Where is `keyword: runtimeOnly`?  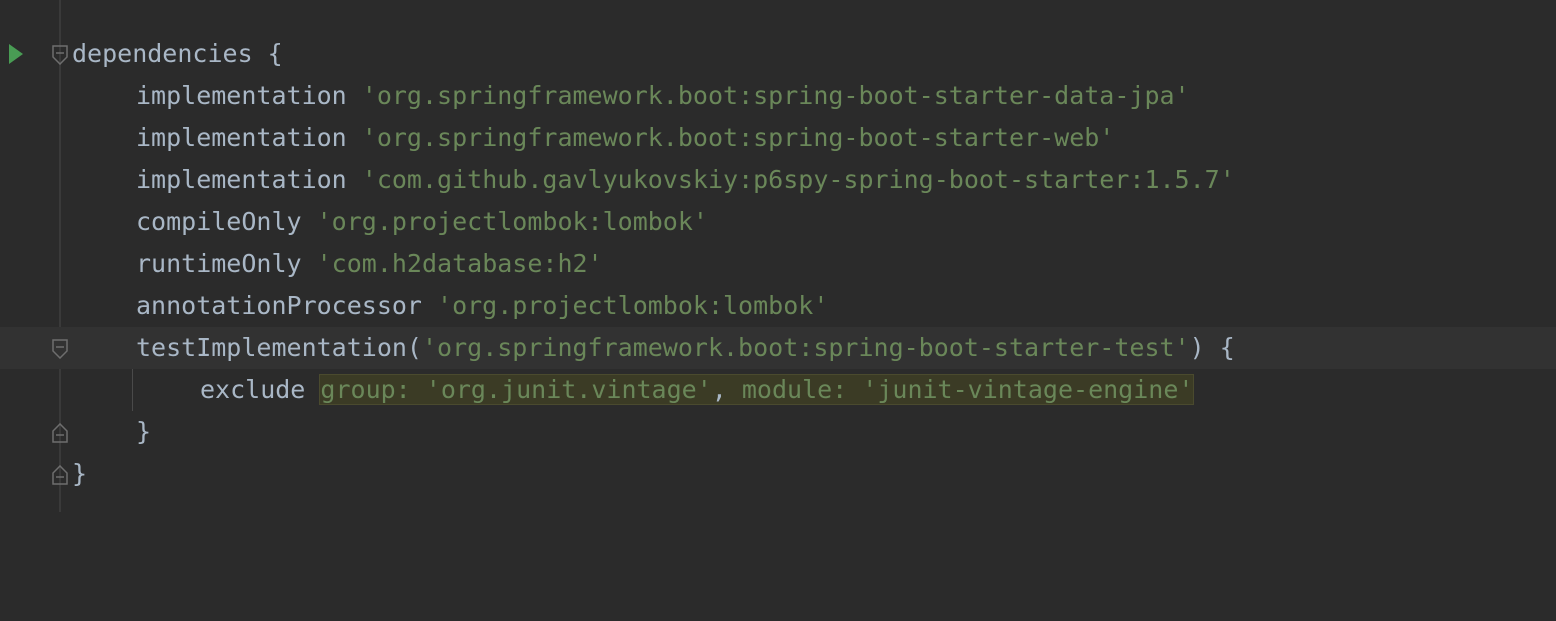
keyword: runtimeOnly is located at coordinates (226, 263).